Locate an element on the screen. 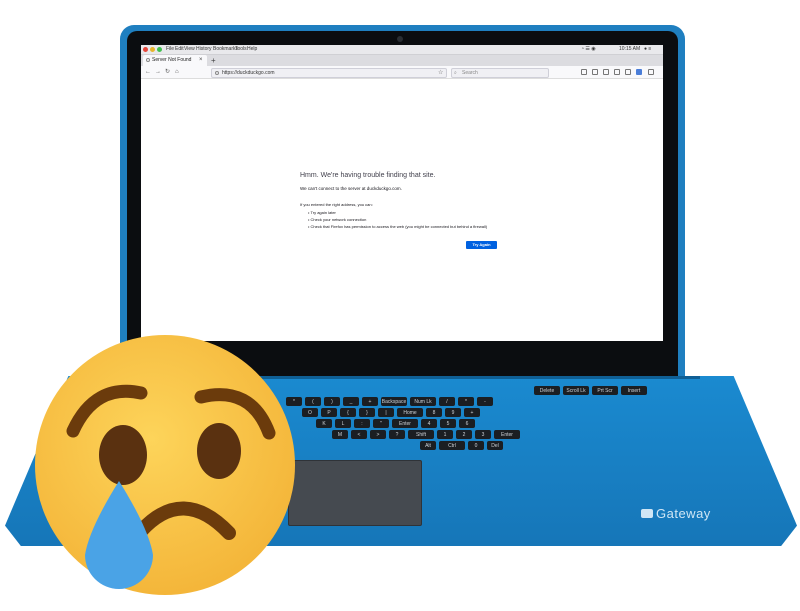 This screenshot has width=800, height=611. minimize-icon is located at coordinates (152, 49).